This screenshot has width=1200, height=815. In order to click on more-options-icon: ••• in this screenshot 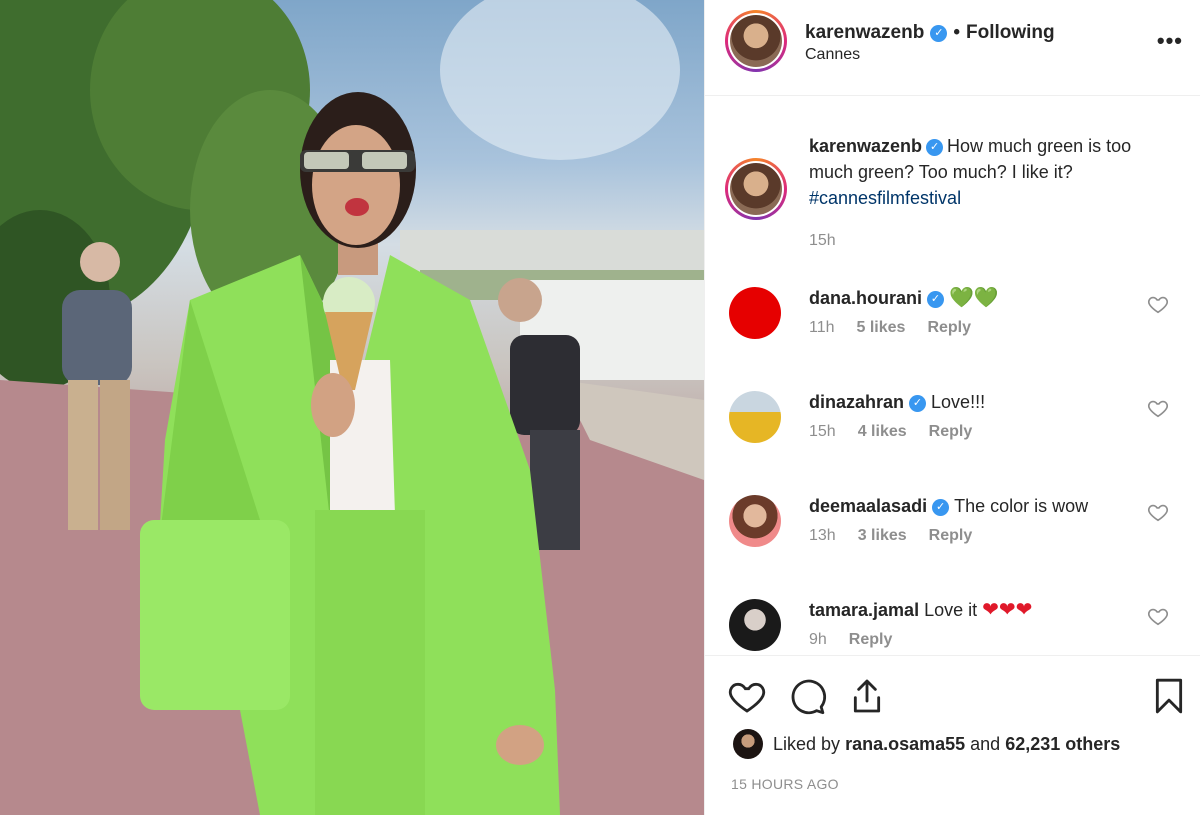, I will do `click(1170, 41)`.